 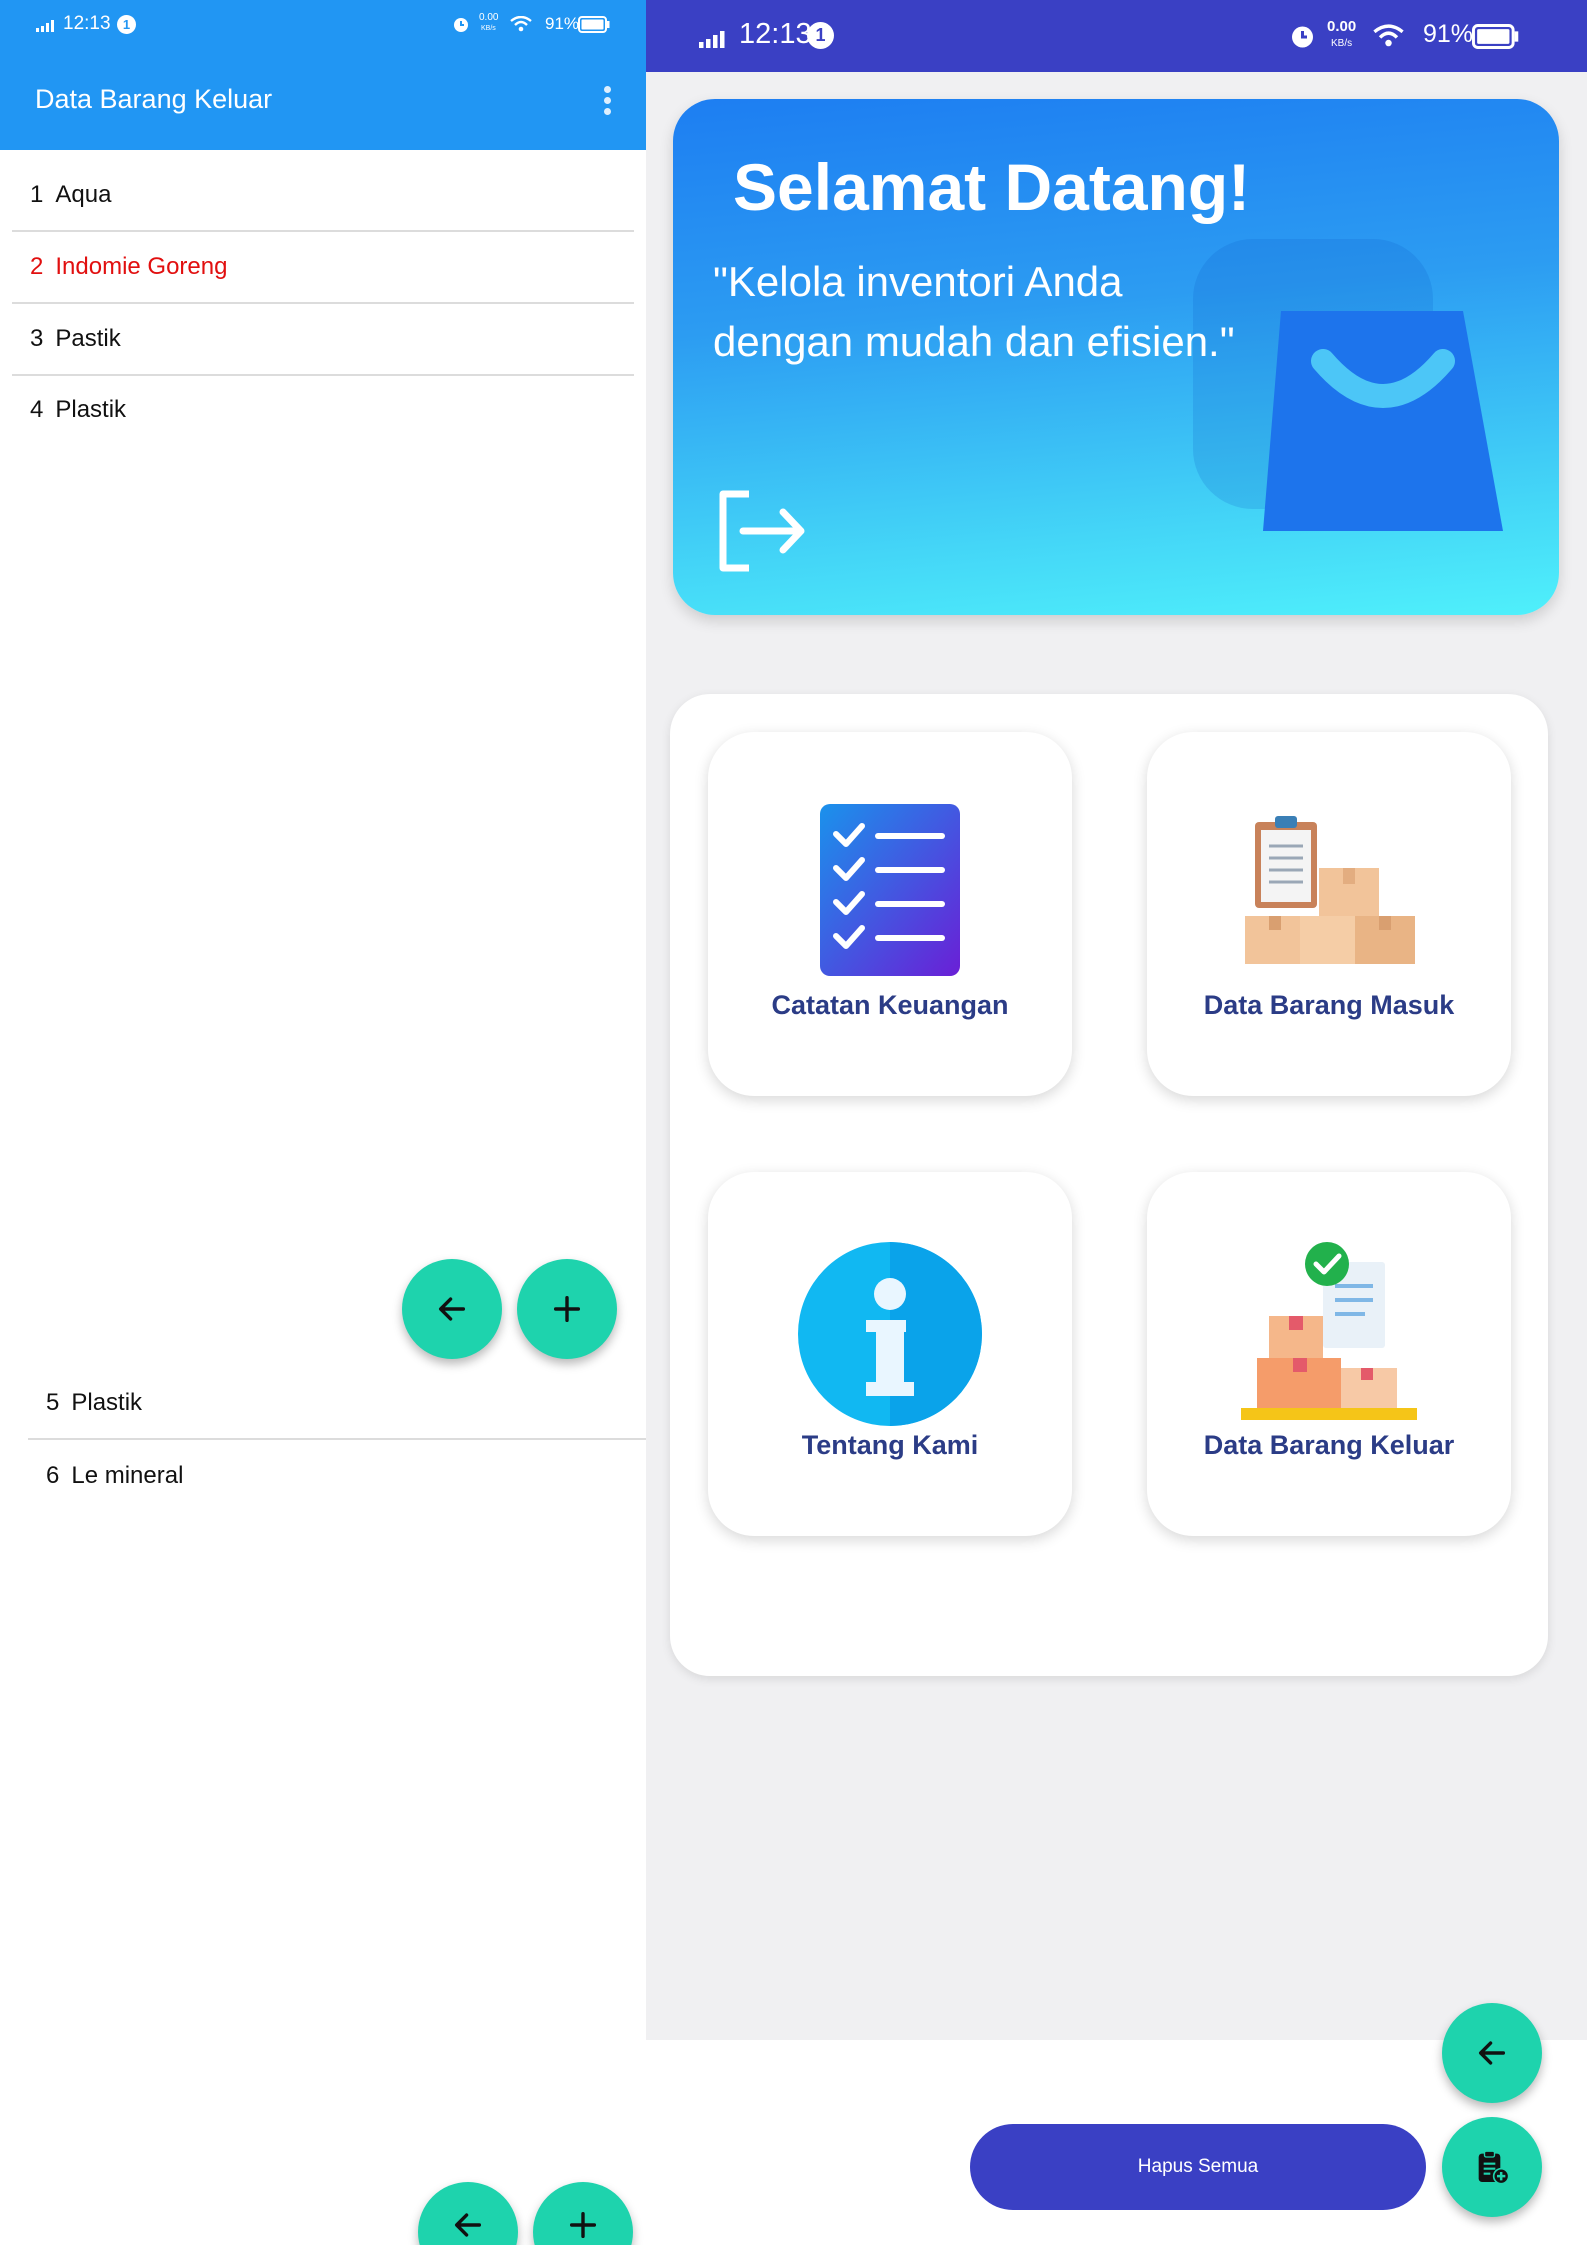 What do you see at coordinates (37, 194) in the screenshot?
I see `item-number: 1` at bounding box center [37, 194].